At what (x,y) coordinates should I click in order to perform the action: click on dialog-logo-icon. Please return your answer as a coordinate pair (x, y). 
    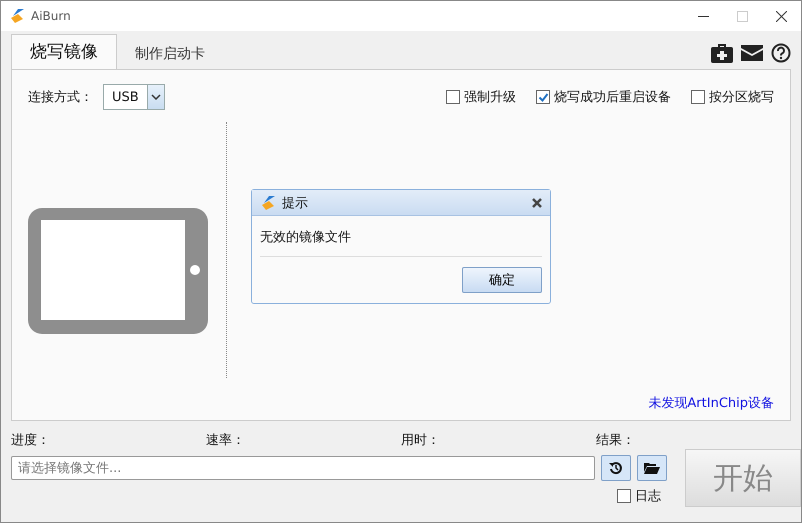
    Looking at the image, I should click on (268, 202).